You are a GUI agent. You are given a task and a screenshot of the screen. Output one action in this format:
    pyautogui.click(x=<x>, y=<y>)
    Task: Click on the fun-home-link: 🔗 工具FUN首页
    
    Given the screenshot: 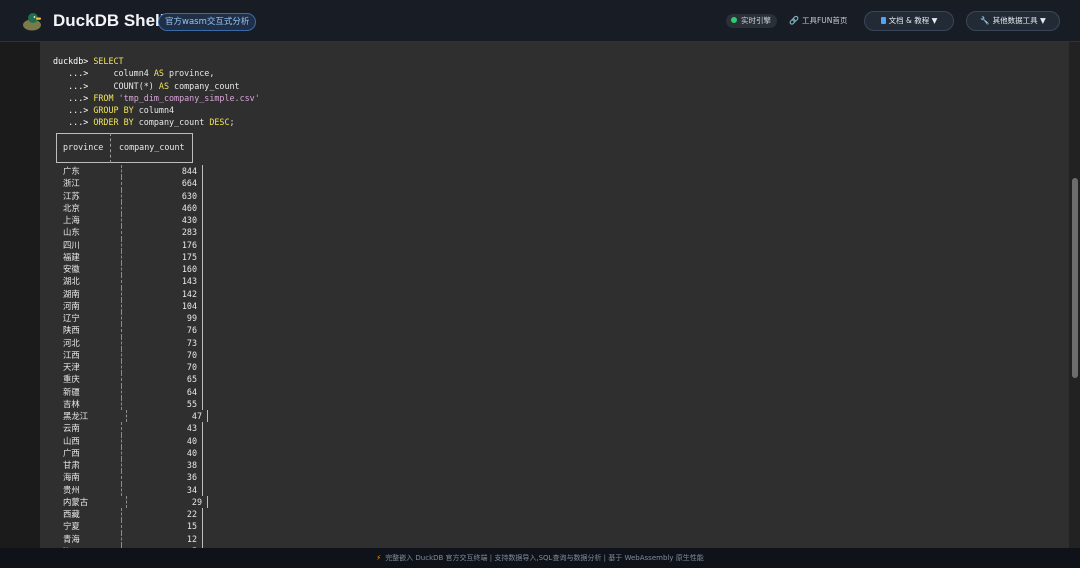 What is the action you would take?
    pyautogui.click(x=818, y=21)
    